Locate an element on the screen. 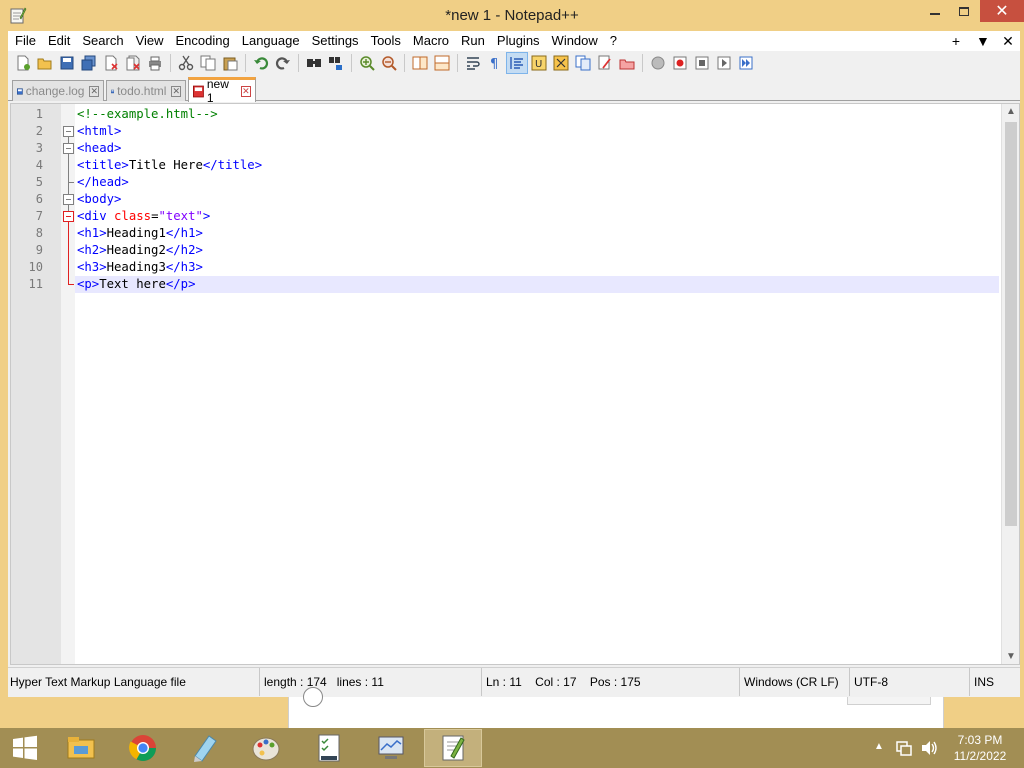 The height and width of the screenshot is (768, 1024). code-line: <!--example.html--> is located at coordinates (537, 114).